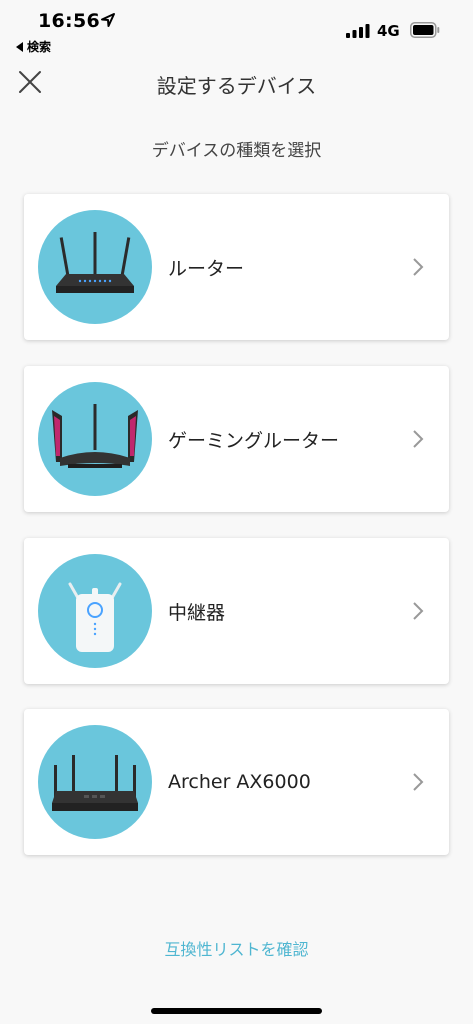 Image resolution: width=473 pixels, height=1024 pixels. I want to click on subtitle: デバイスの種類を選択, so click(236, 151).